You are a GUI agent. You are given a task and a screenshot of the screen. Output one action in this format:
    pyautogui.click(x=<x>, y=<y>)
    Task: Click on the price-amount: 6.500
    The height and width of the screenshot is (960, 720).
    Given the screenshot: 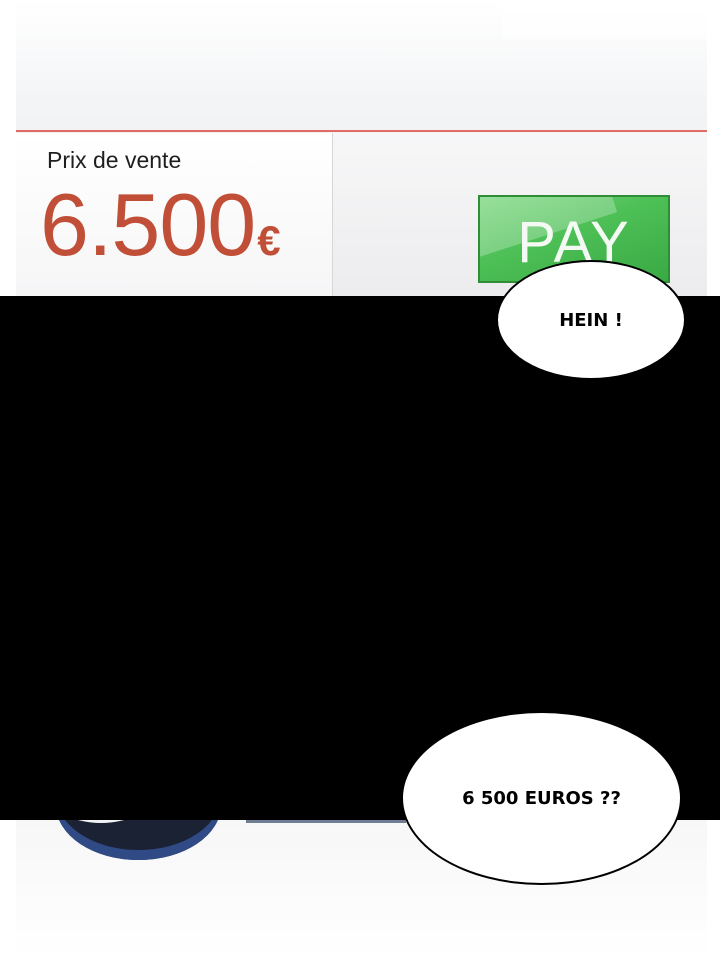 What is the action you would take?
    pyautogui.click(x=148, y=224)
    